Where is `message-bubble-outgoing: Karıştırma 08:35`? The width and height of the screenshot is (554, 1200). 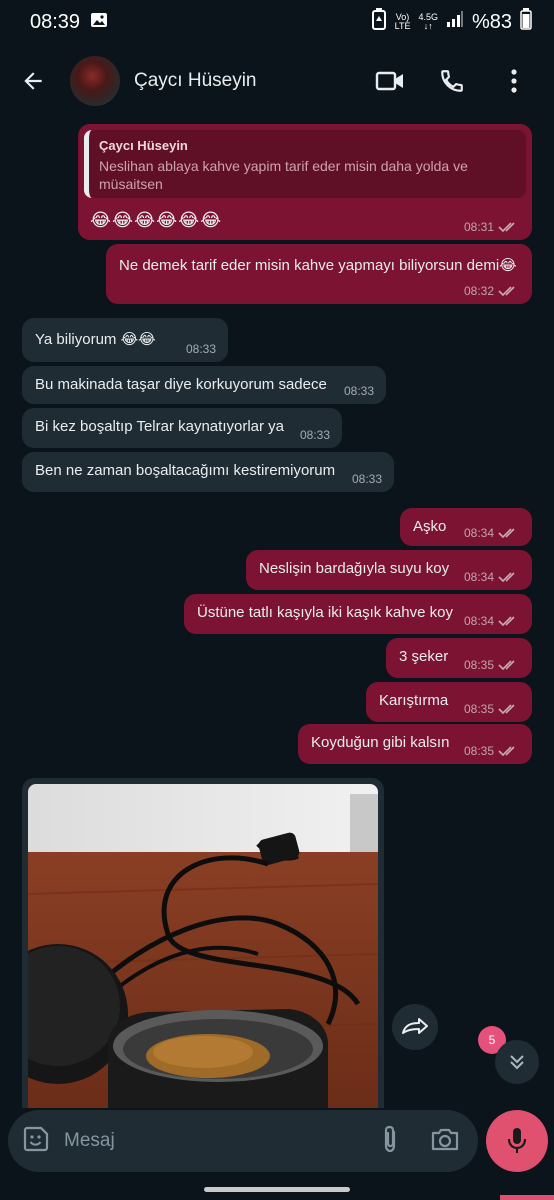 message-bubble-outgoing: Karıştırma 08:35 is located at coordinates (449, 702).